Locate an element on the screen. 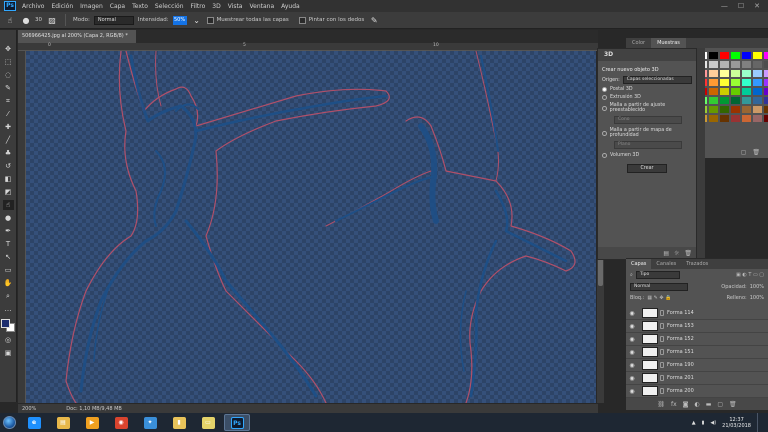  close-icon: ✕ is located at coordinates (757, 6).